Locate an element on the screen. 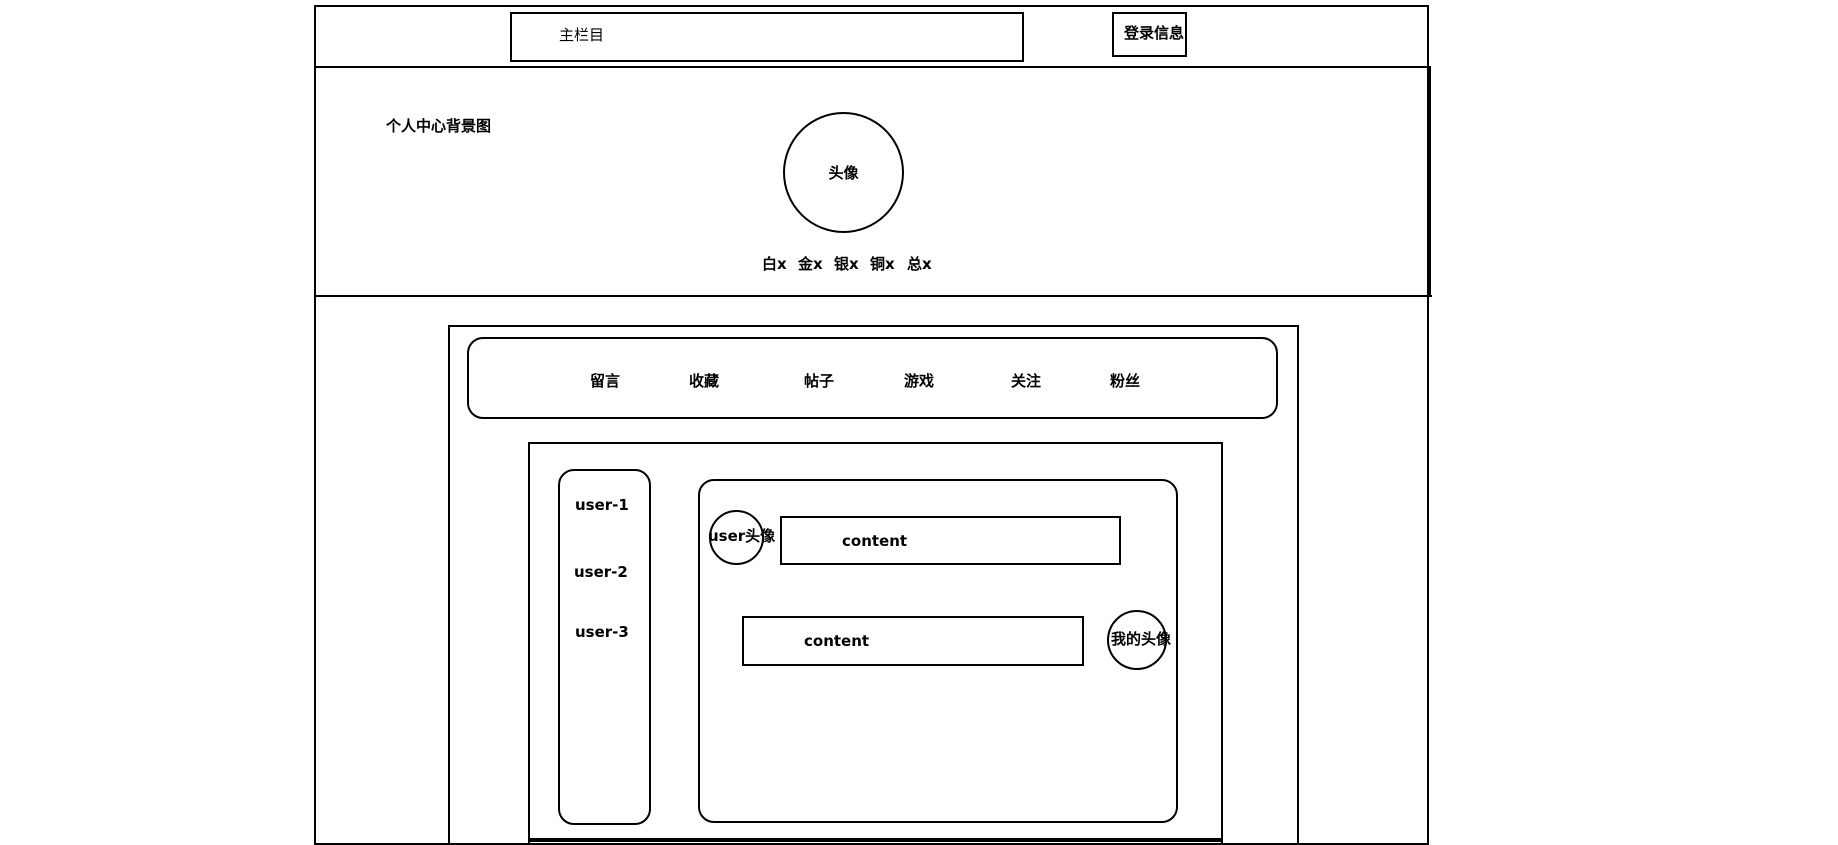  banner-right-edge is located at coordinates (1430, 181).